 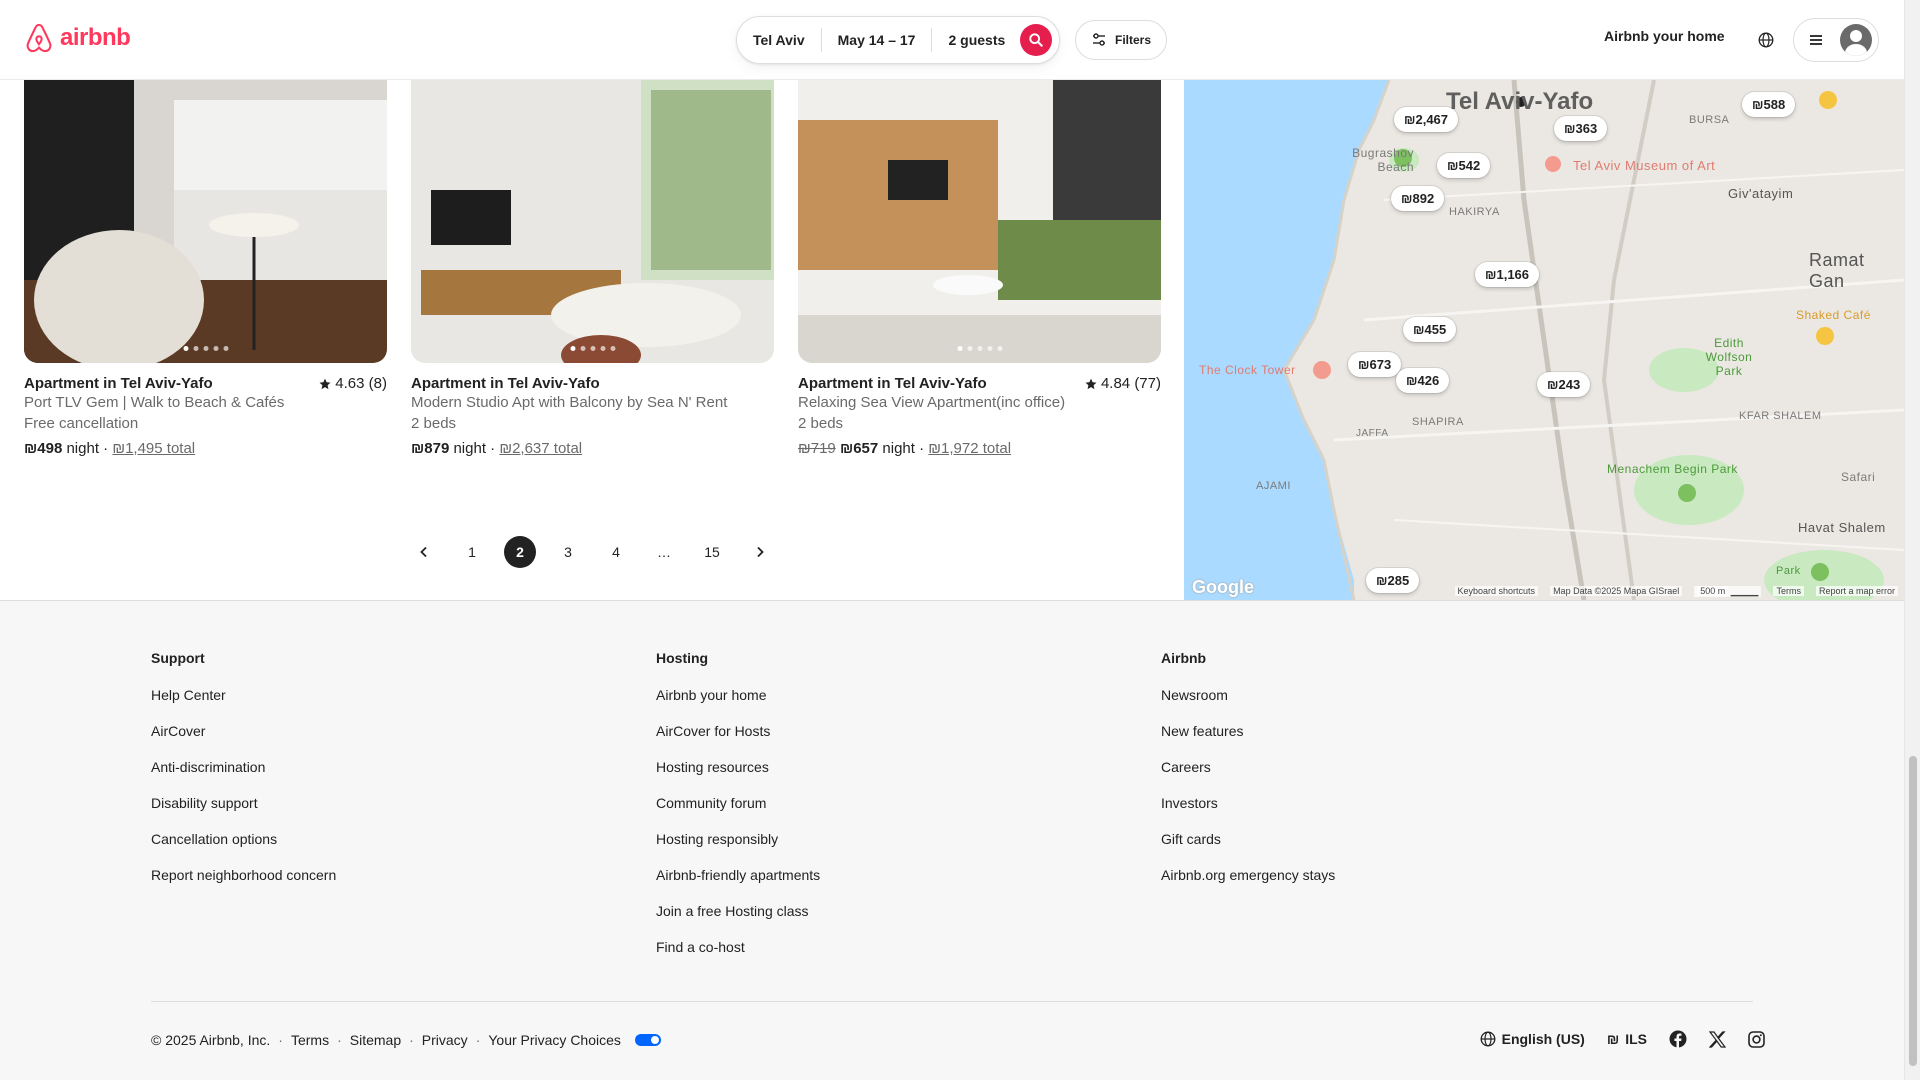 I want to click on footer-link: Disability support, so click(x=243, y=803).